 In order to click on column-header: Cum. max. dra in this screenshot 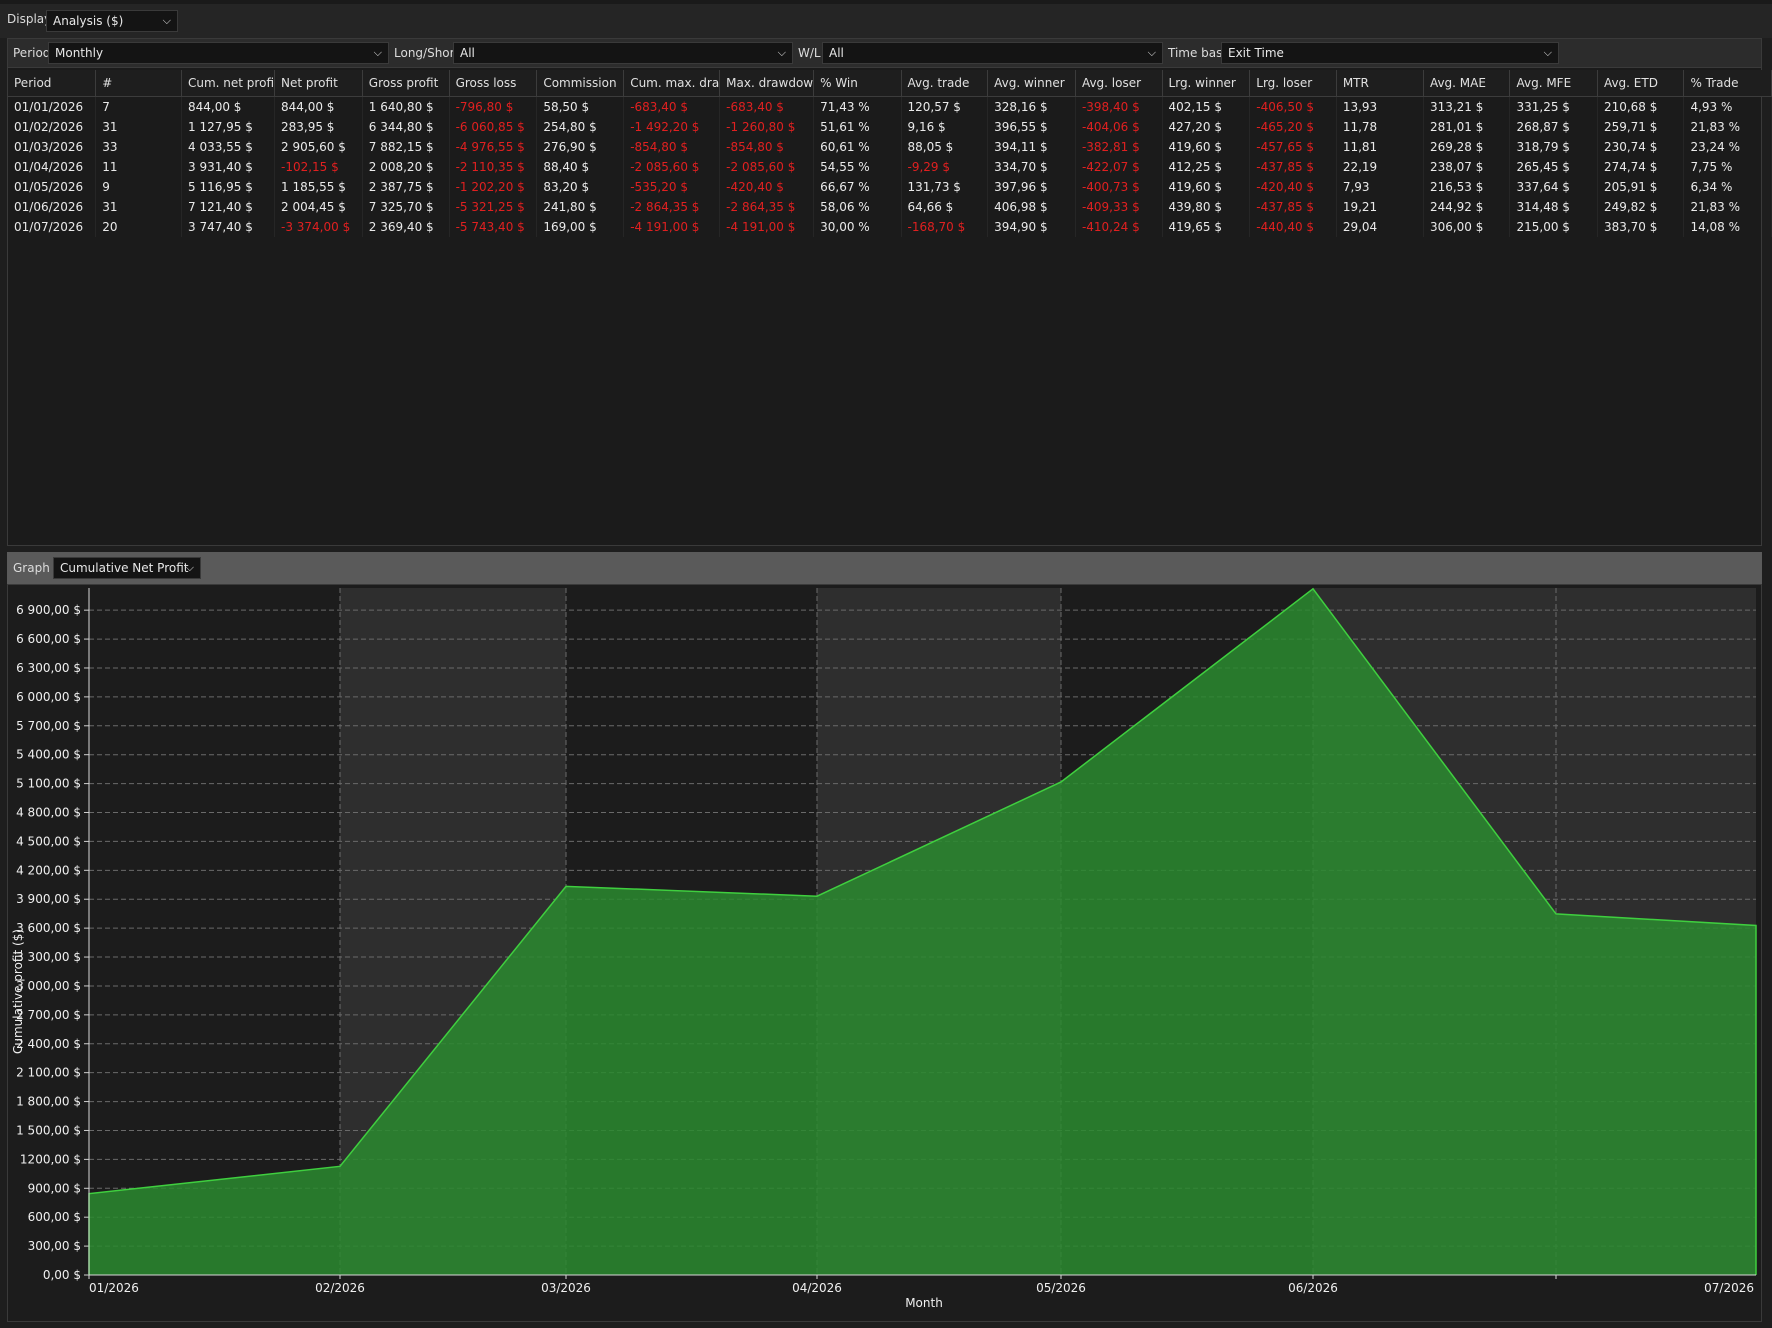, I will do `click(672, 83)`.